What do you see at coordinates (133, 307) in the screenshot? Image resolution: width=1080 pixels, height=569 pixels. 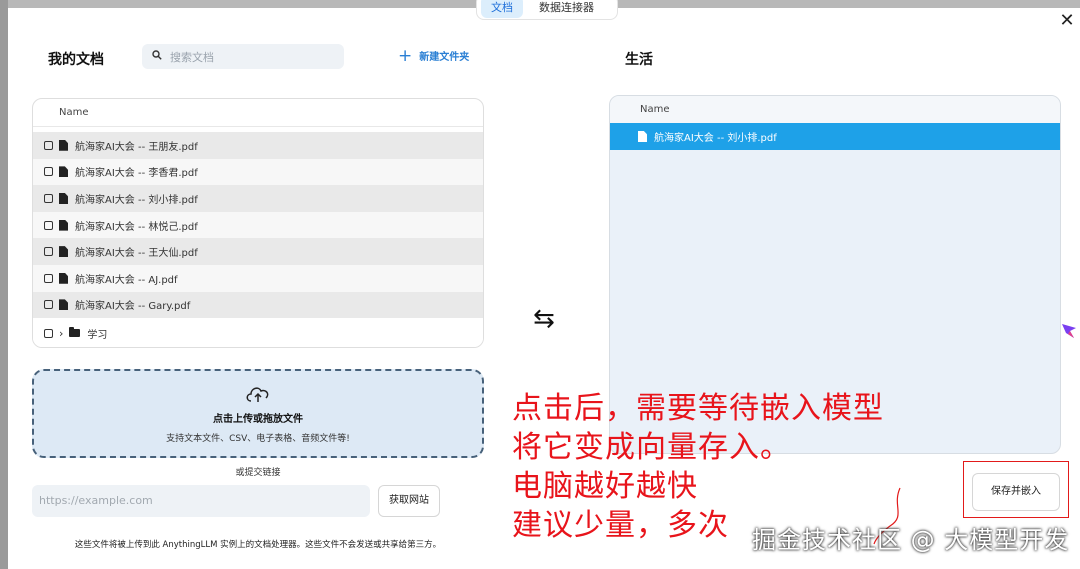 I see `file-name: 航海家AI大会 -- Gary.pdf` at bounding box center [133, 307].